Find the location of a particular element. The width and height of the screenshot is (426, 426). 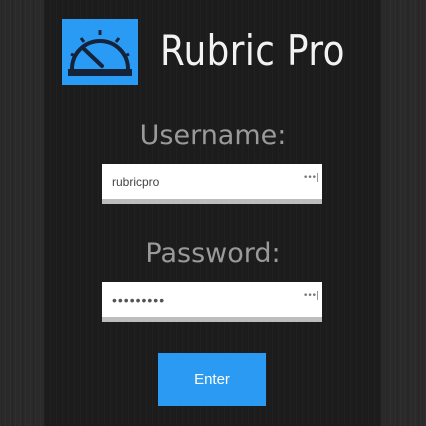

password-input is located at coordinates (197, 299).